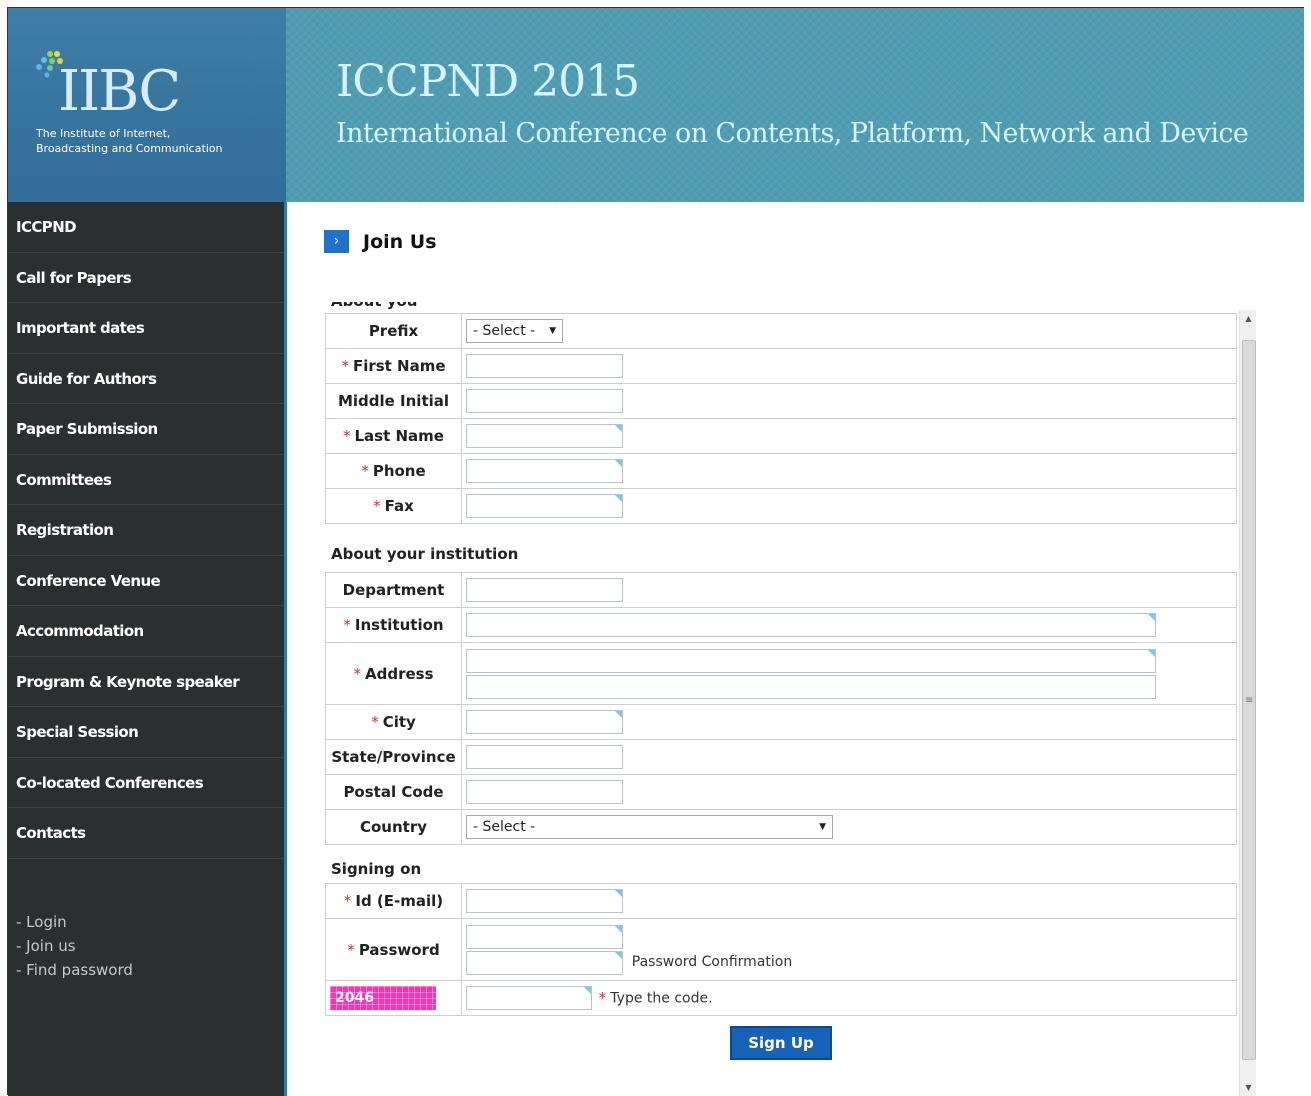 This screenshot has width=1311, height=1096. What do you see at coordinates (146, 429) in the screenshot?
I see `sidebar-item-paper-submission: Paper Submission` at bounding box center [146, 429].